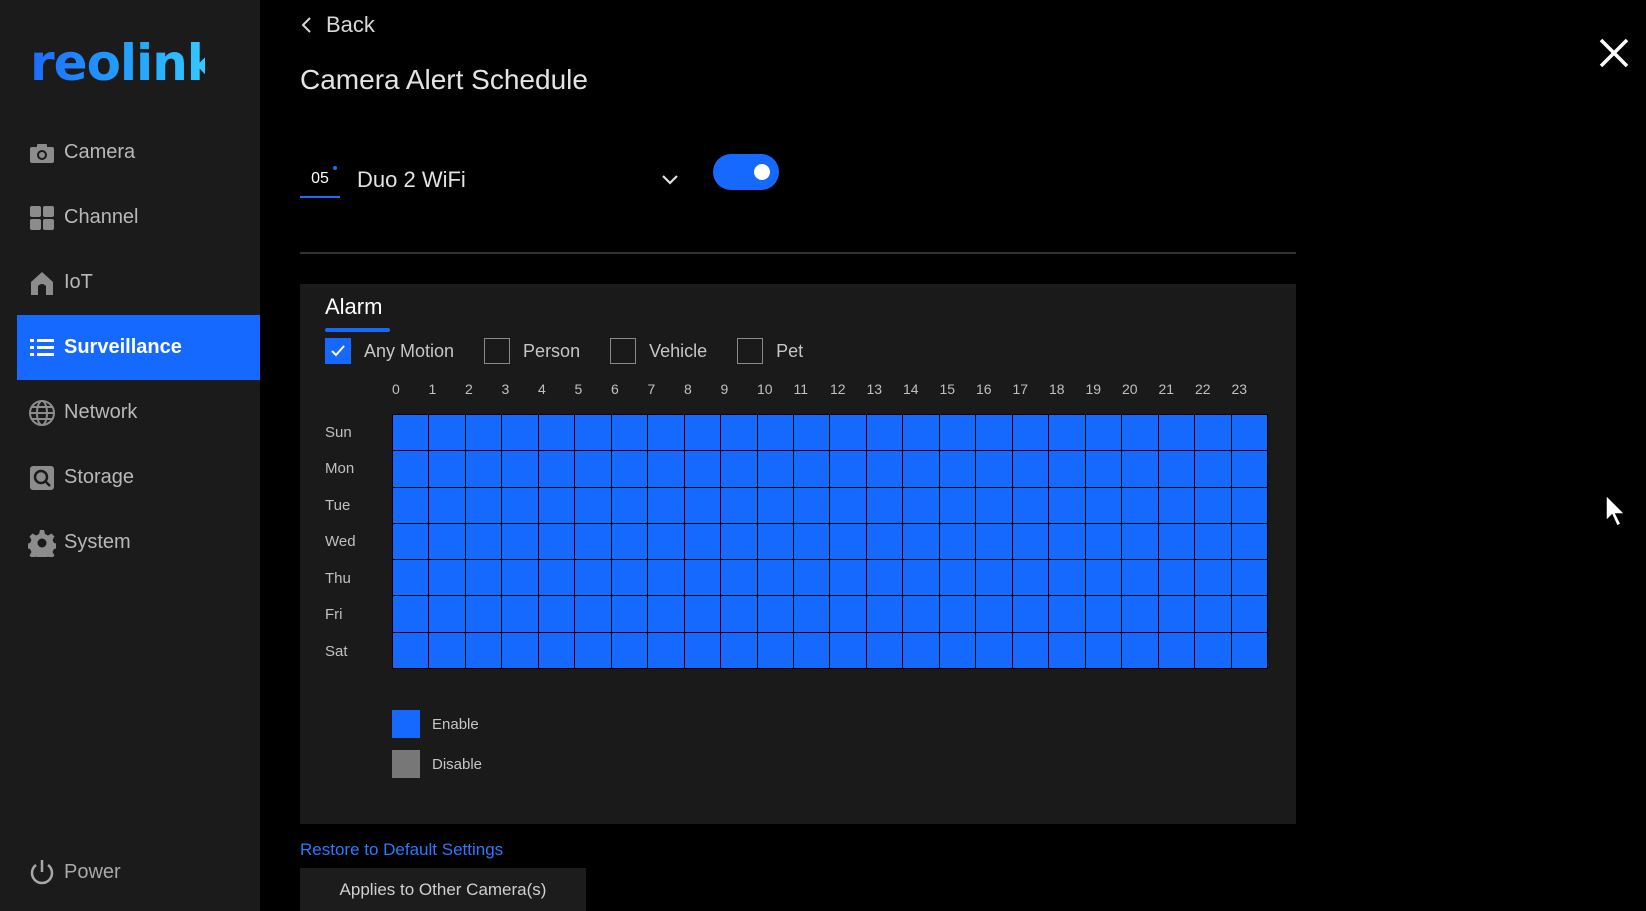 The height and width of the screenshot is (911, 1646). Describe the element at coordinates (357, 313) in the screenshot. I see `tab-alarm: Alarm` at that location.